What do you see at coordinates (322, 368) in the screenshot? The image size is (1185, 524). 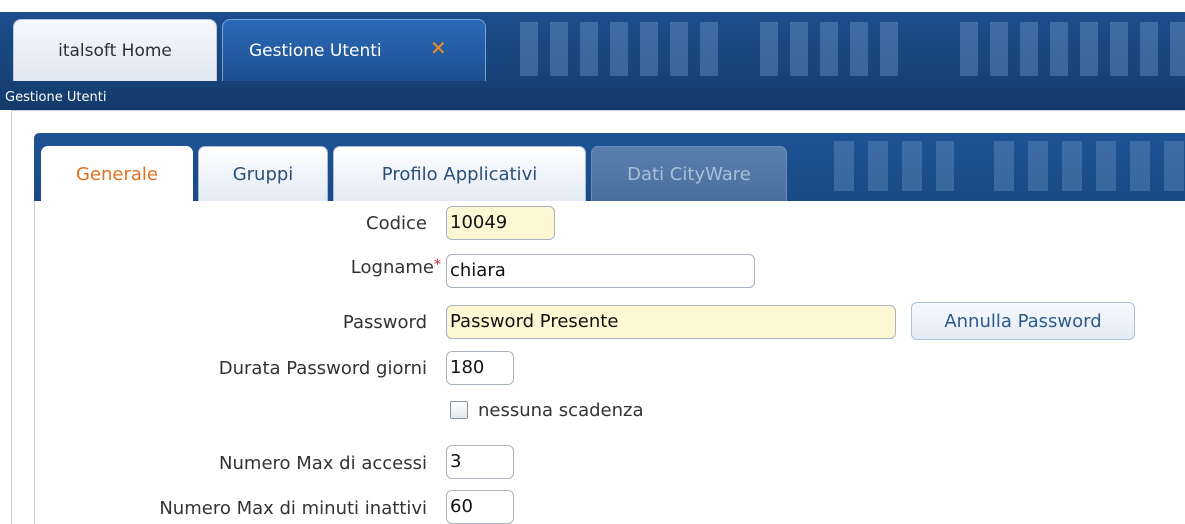 I see `durata-password-label: Durata Password giorni` at bounding box center [322, 368].